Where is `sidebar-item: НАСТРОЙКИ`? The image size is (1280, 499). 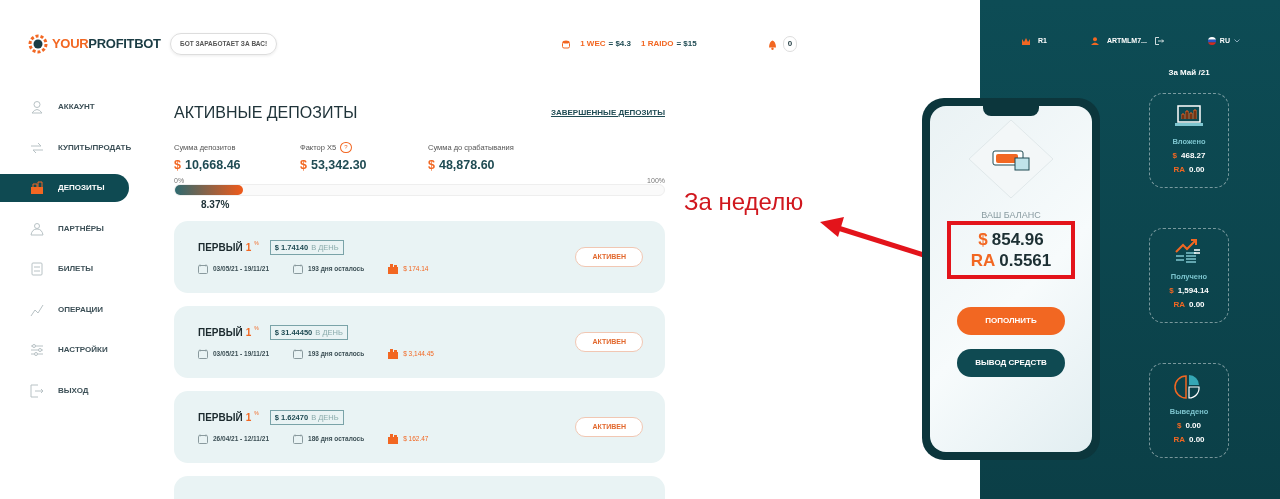 sidebar-item: НАСТРОЙКИ is located at coordinates (64, 350).